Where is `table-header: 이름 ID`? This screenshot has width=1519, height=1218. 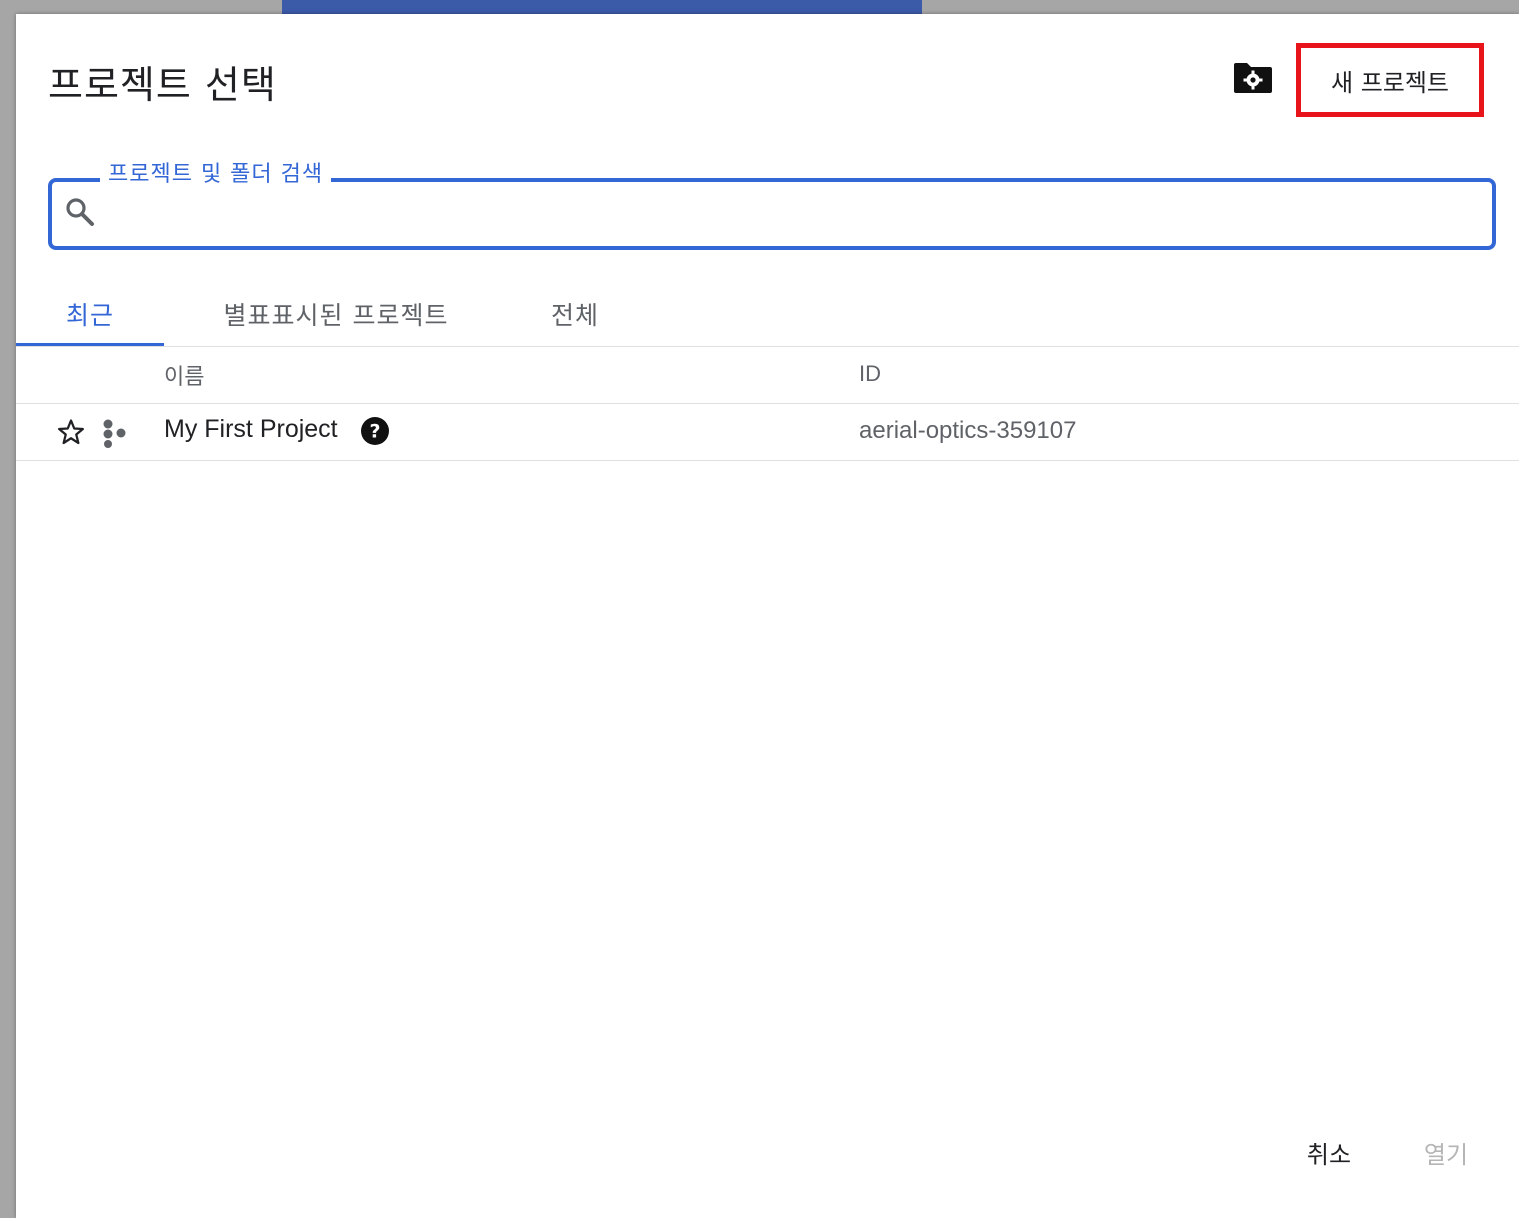 table-header: 이름 ID is located at coordinates (767, 375).